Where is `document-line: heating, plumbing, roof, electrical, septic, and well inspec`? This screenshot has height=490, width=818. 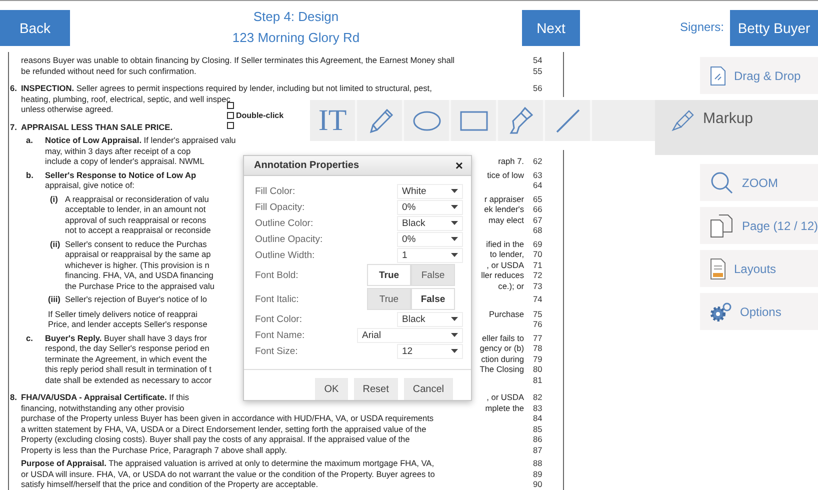 document-line: heating, plumbing, roof, electrical, septic, and well inspec is located at coordinates (125, 99).